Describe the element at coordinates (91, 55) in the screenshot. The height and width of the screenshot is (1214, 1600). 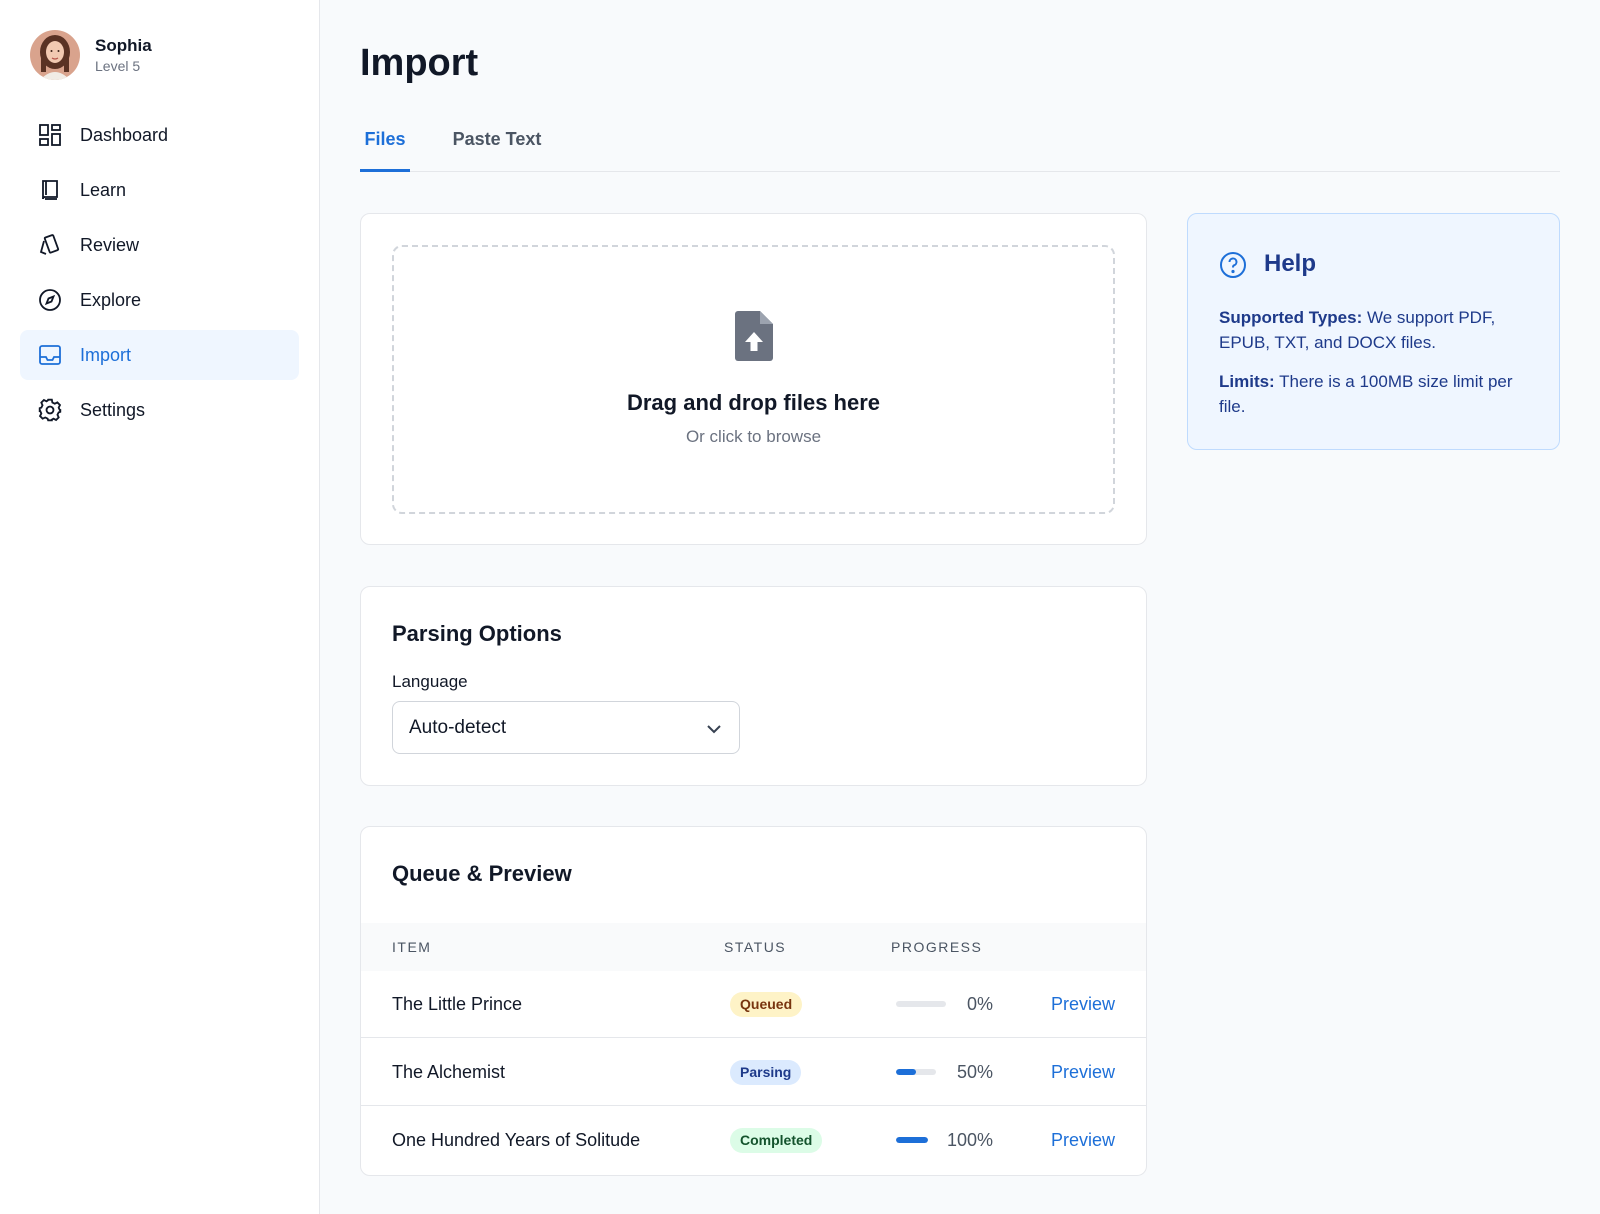
I see `user-profile: Sophia Level 5` at that location.